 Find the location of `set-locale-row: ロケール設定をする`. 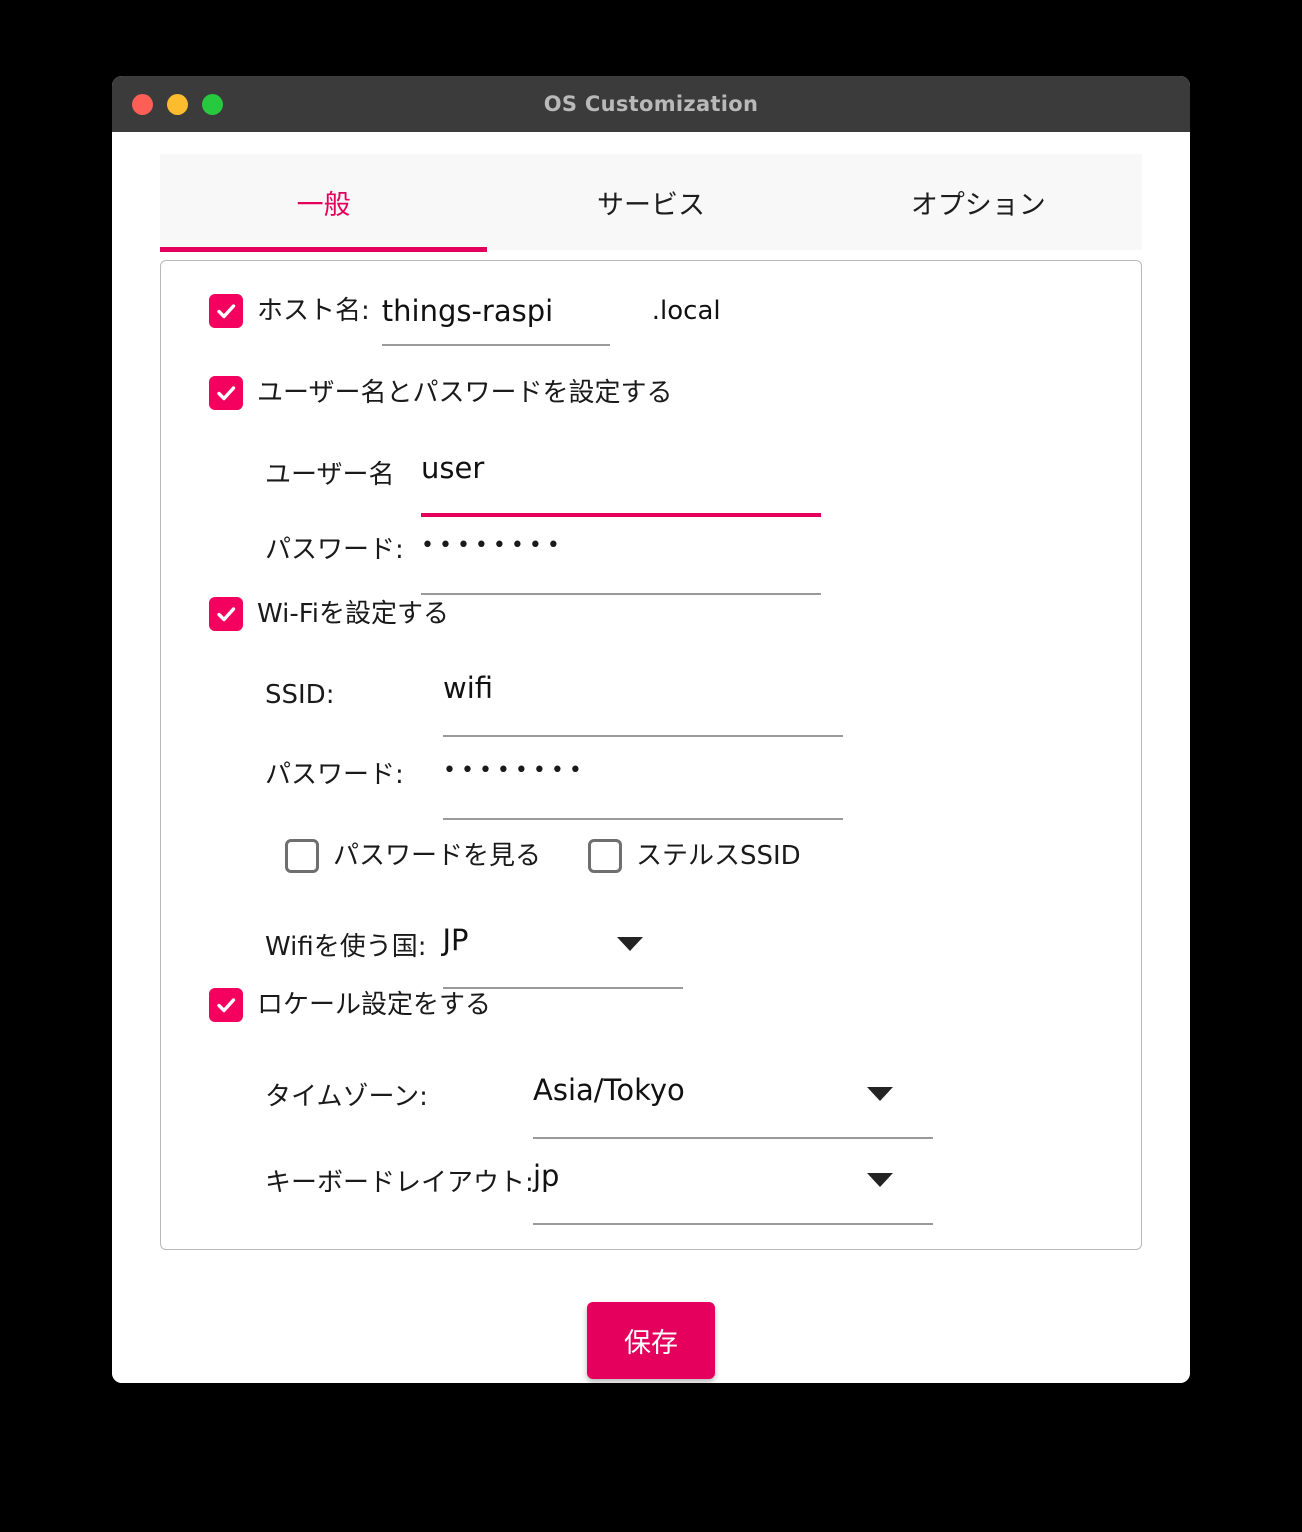

set-locale-row: ロケール設定をする is located at coordinates (350, 1005).